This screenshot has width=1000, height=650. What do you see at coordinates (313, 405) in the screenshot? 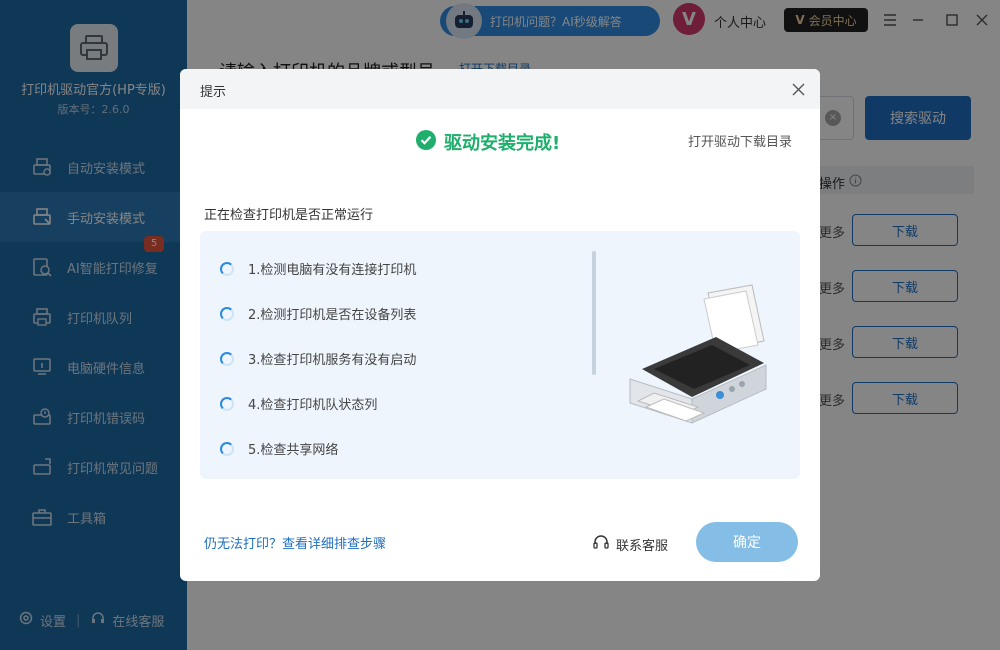
I see `check-item-label: 4.检查打印机队状态列` at bounding box center [313, 405].